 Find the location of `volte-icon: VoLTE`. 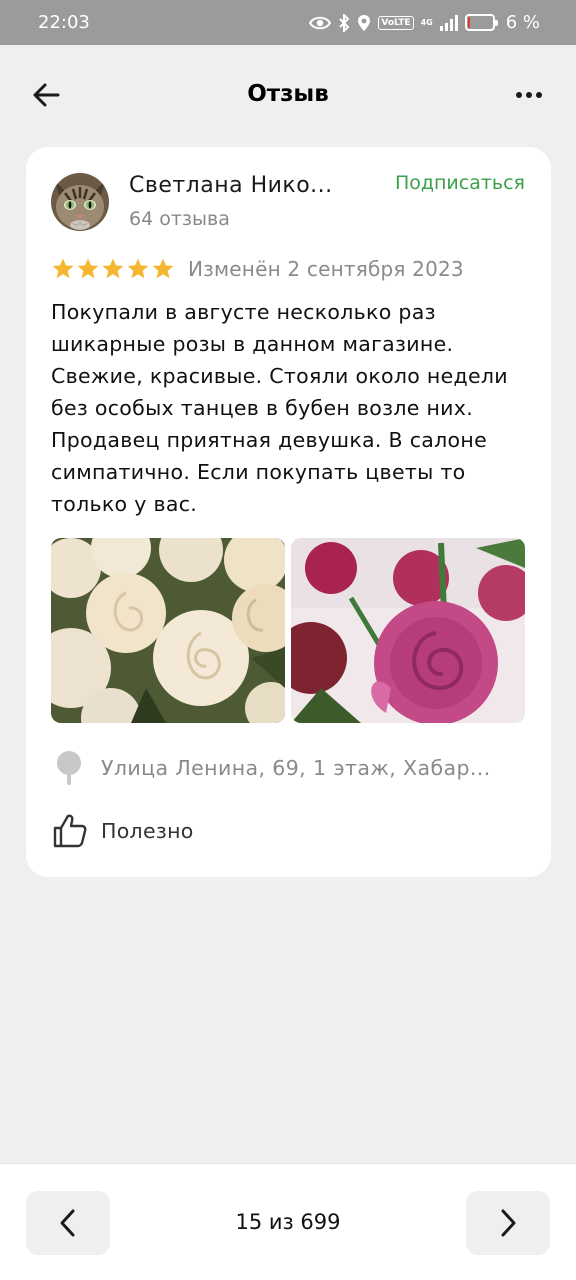

volte-icon: VoLTE is located at coordinates (396, 22).